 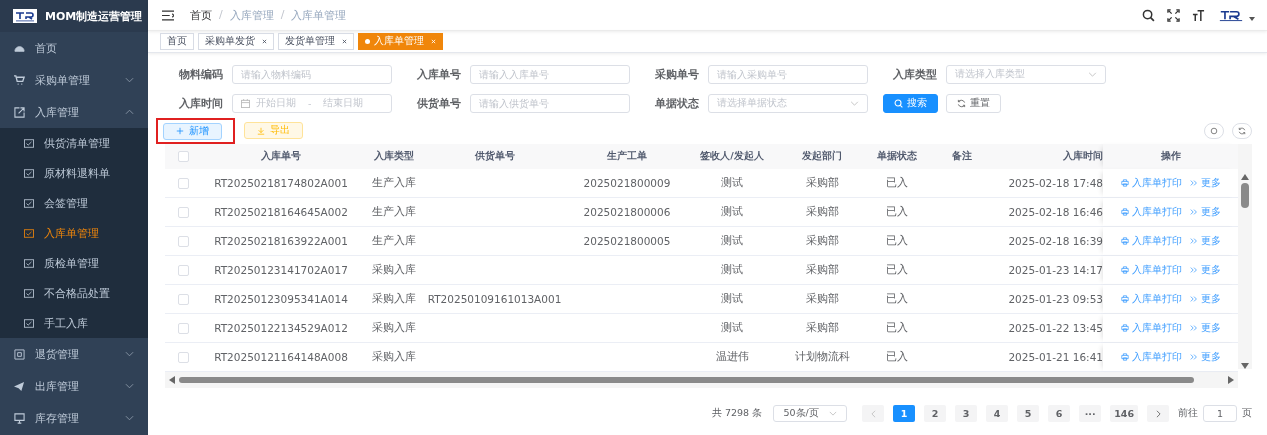 What do you see at coordinates (316, 41) in the screenshot?
I see `page-tab: 发货单管理` at bounding box center [316, 41].